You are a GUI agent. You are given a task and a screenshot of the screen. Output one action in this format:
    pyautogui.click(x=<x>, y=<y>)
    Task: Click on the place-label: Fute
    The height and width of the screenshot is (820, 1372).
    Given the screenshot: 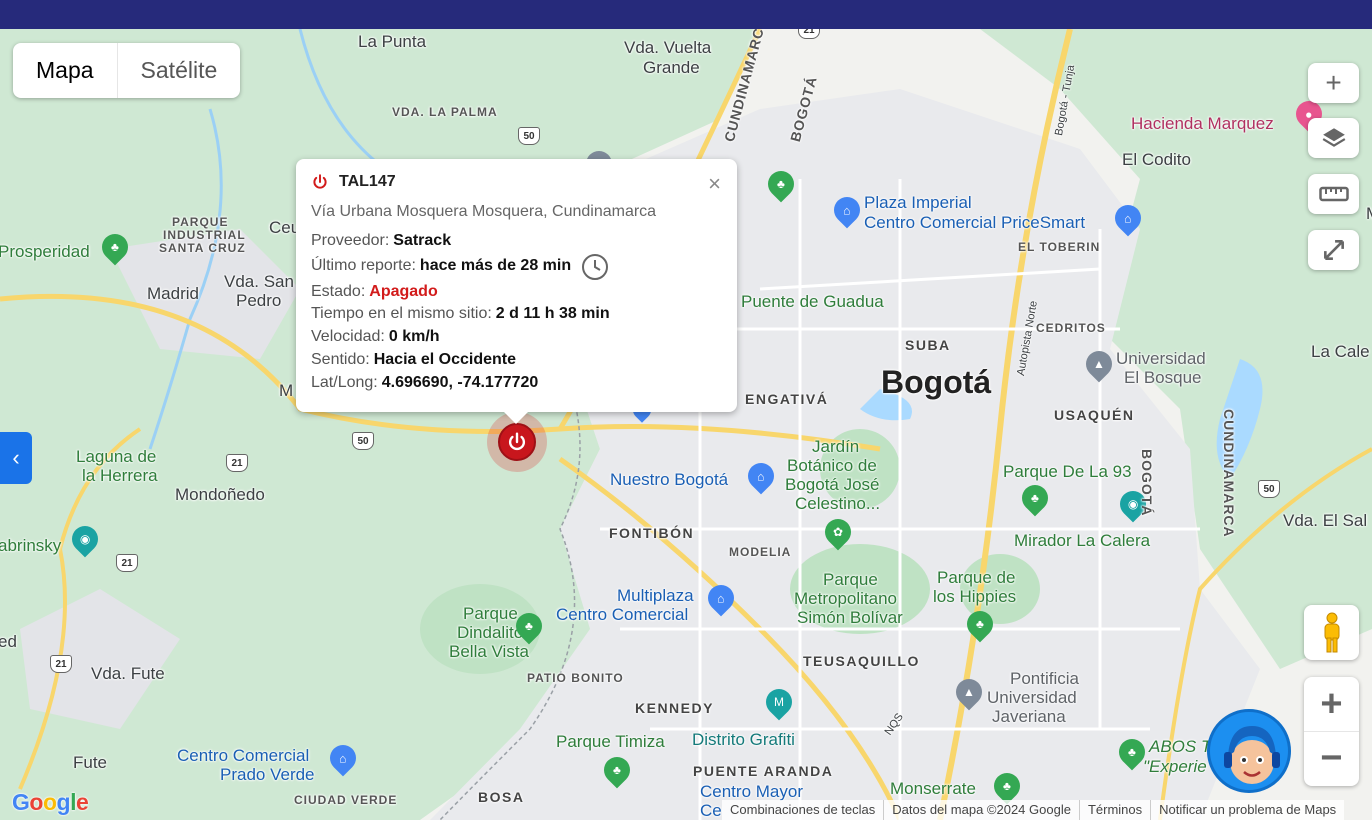 What is the action you would take?
    pyautogui.click(x=90, y=762)
    